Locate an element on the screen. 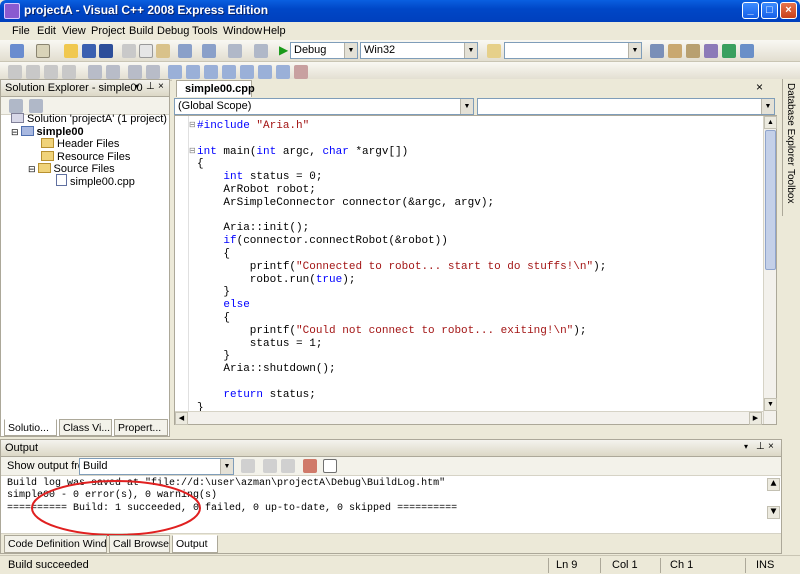  toolbox-icon is located at coordinates (693, 51).